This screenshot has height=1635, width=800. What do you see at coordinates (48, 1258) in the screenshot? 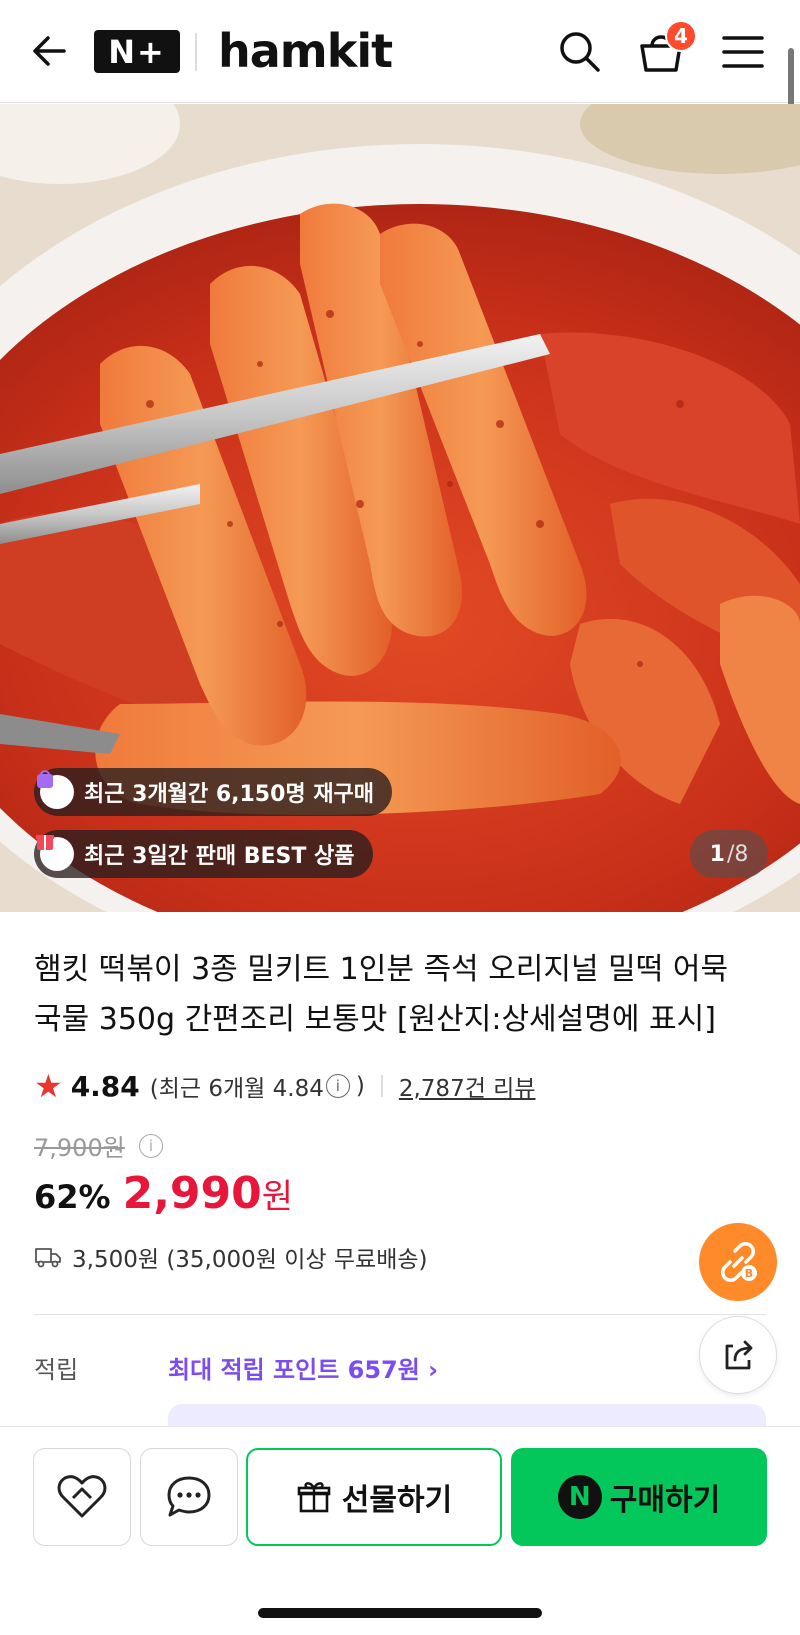
I see `truck-icon` at bounding box center [48, 1258].